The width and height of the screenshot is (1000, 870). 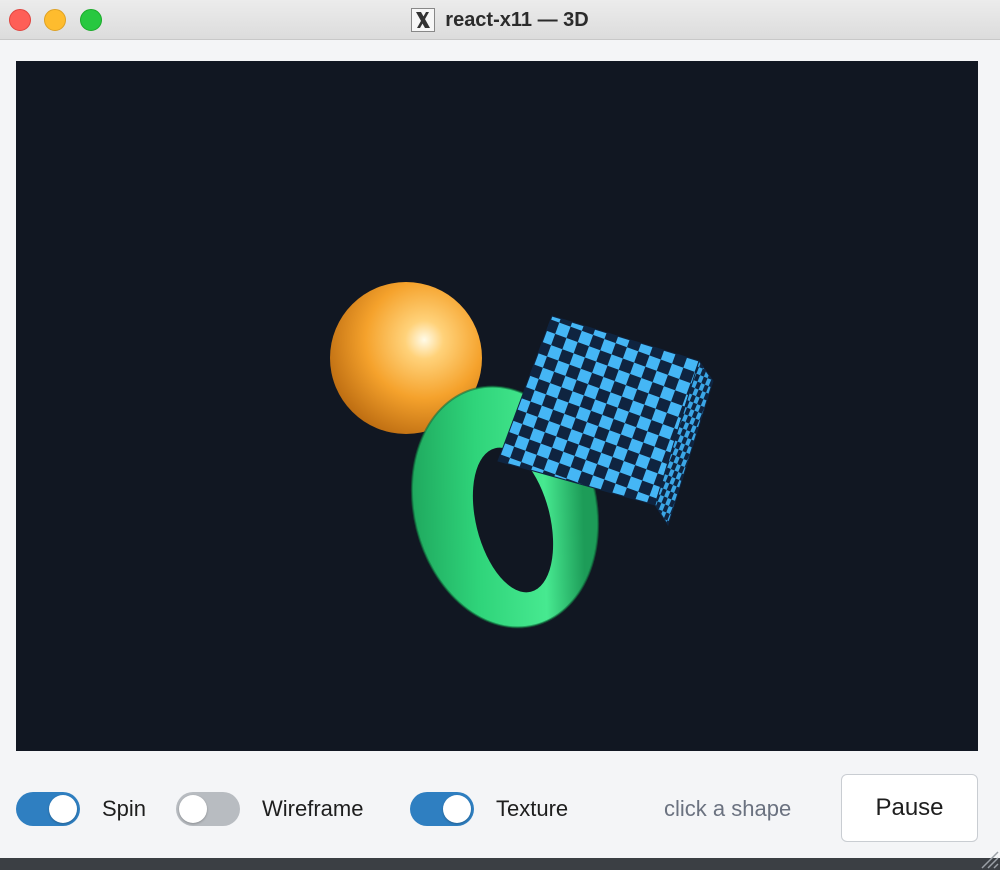 I want to click on texture-label: Texture, so click(x=532, y=808).